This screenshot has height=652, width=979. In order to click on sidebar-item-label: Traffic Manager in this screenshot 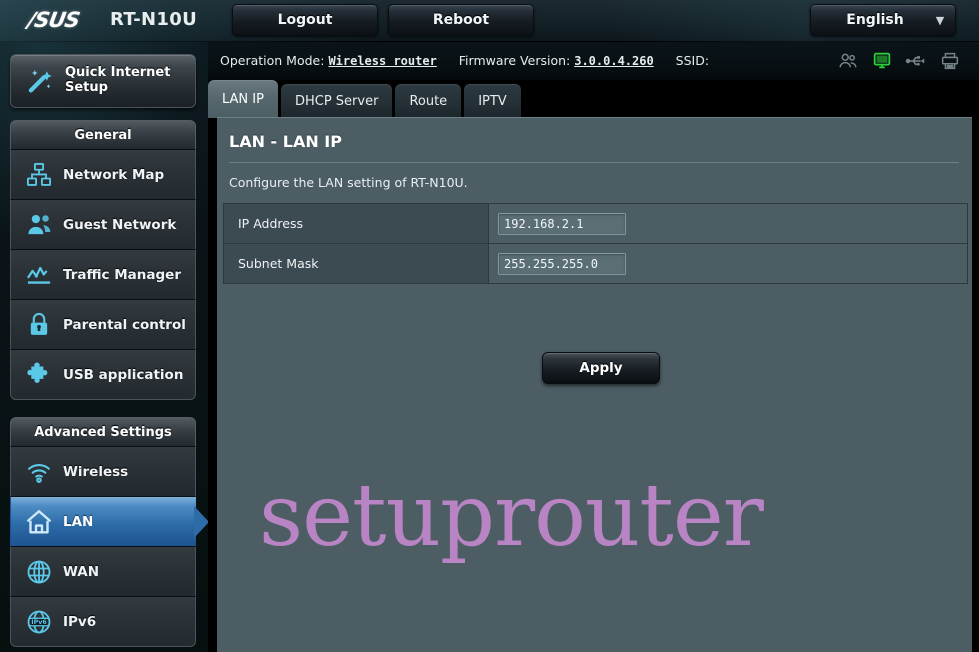, I will do `click(122, 274)`.